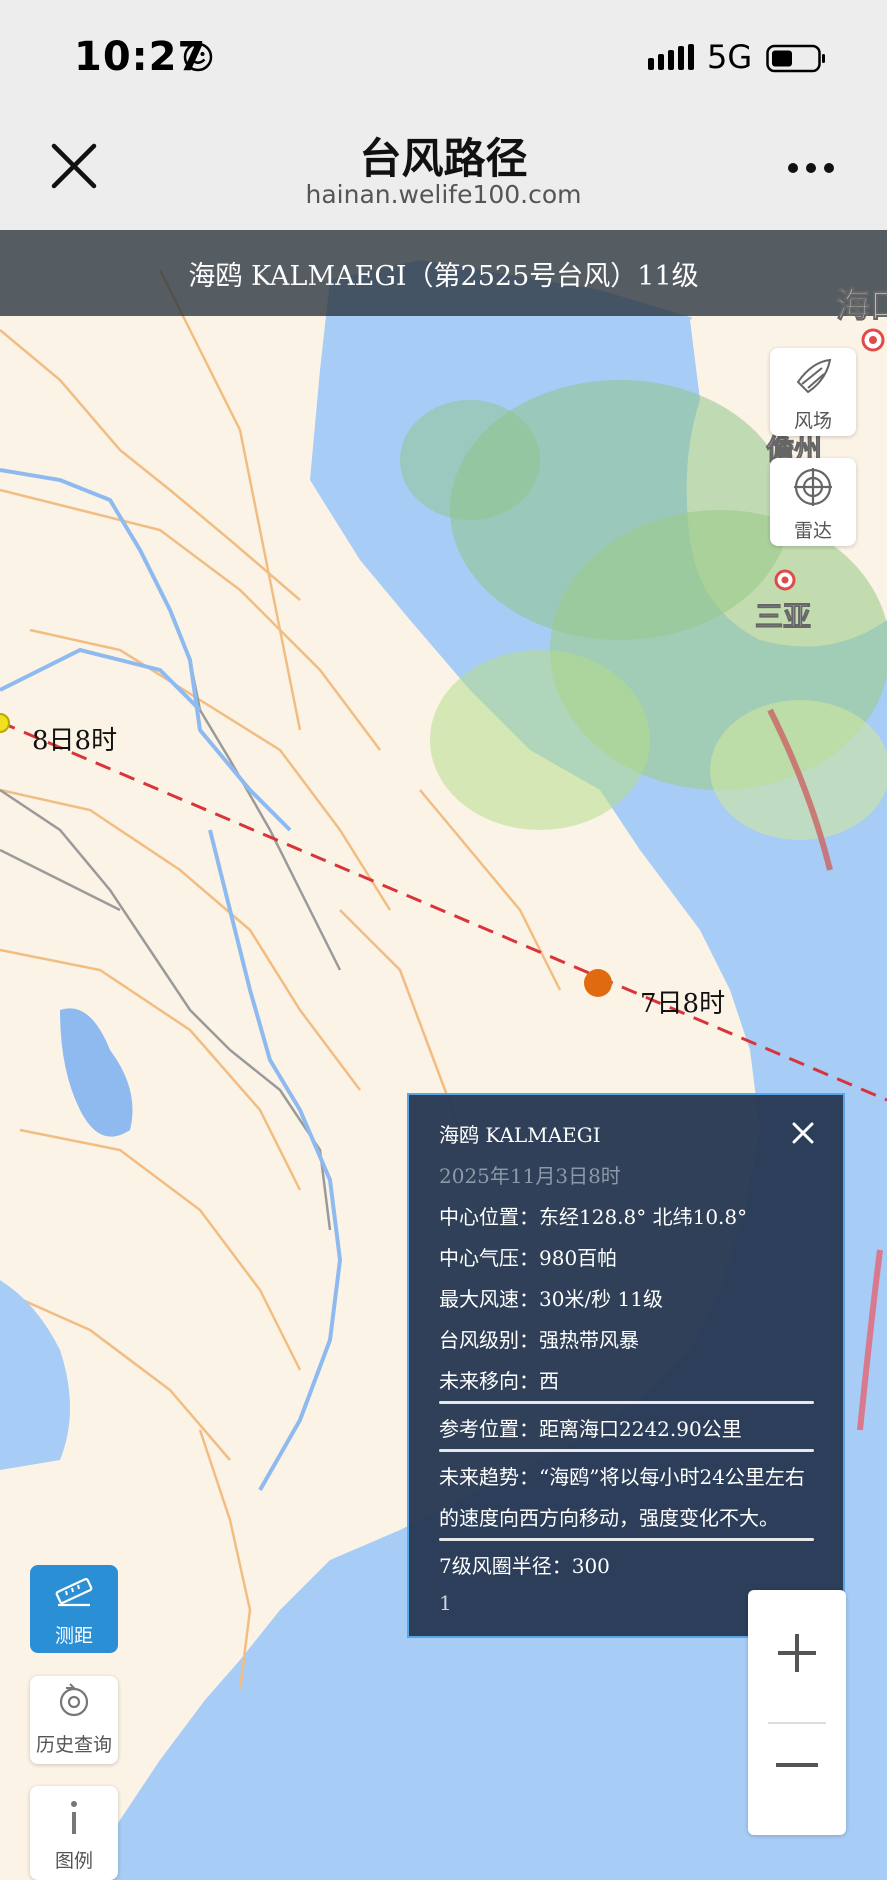 Image resolution: width=887 pixels, height=1880 pixels. I want to click on zoom-in-button, so click(797, 1650).